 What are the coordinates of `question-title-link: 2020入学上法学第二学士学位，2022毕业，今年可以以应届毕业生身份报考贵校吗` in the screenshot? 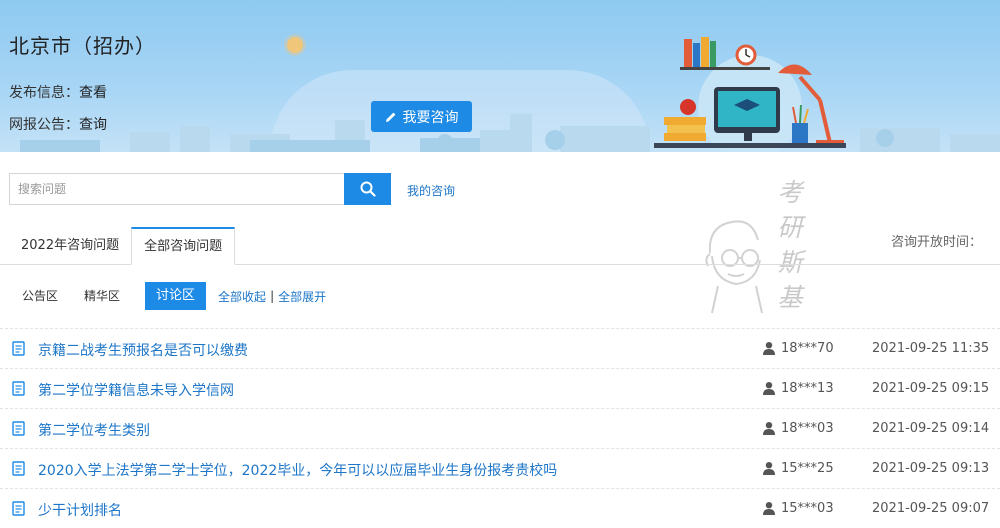 It's located at (297, 470).